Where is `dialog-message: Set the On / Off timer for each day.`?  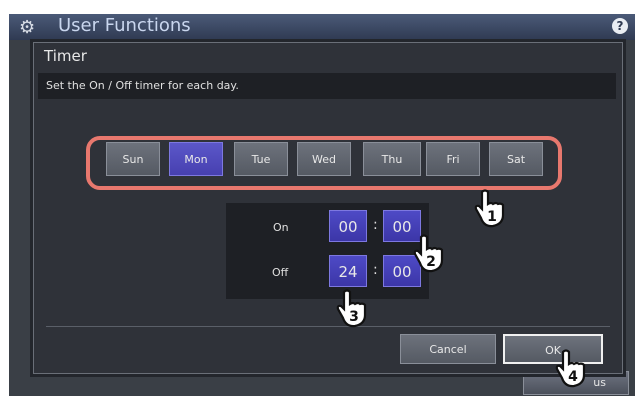 dialog-message: Set the On / Off timer for each day. is located at coordinates (142, 85).